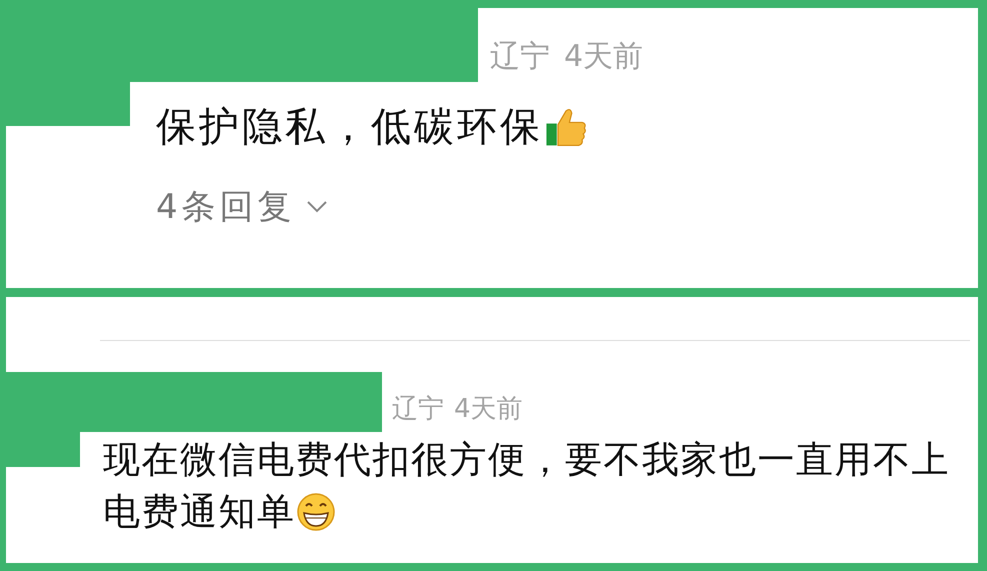  Describe the element at coordinates (242, 207) in the screenshot. I see `replies-link: 4条回复` at that location.